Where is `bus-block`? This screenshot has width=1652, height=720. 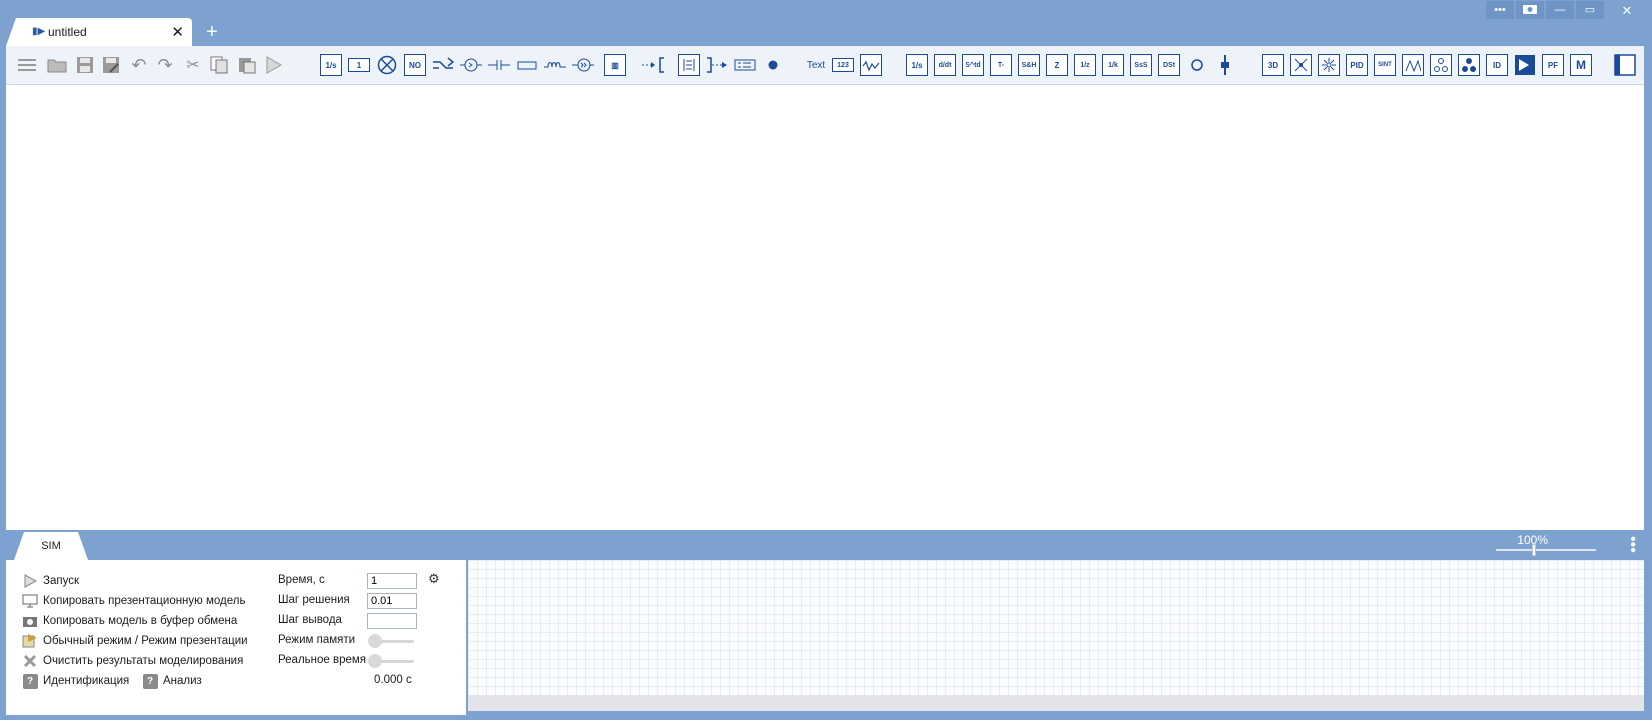 bus-block is located at coordinates (745, 65).